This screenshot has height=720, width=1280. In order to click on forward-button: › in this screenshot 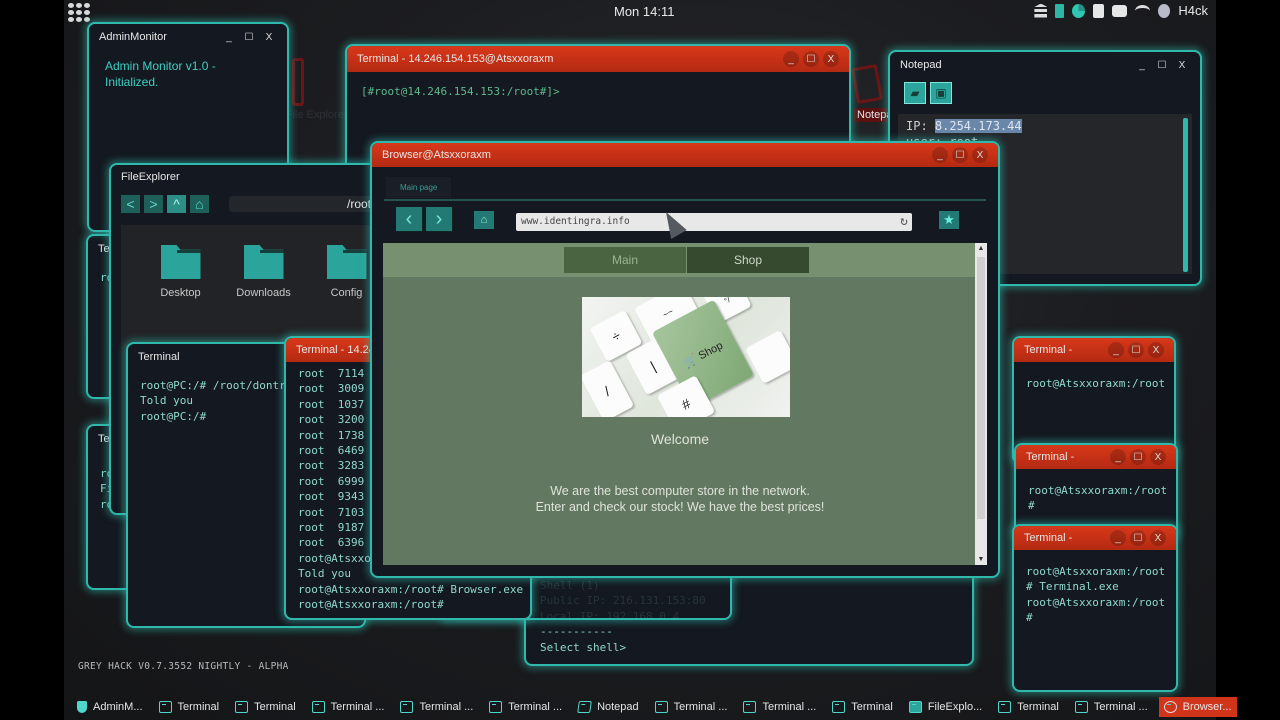, I will do `click(439, 219)`.